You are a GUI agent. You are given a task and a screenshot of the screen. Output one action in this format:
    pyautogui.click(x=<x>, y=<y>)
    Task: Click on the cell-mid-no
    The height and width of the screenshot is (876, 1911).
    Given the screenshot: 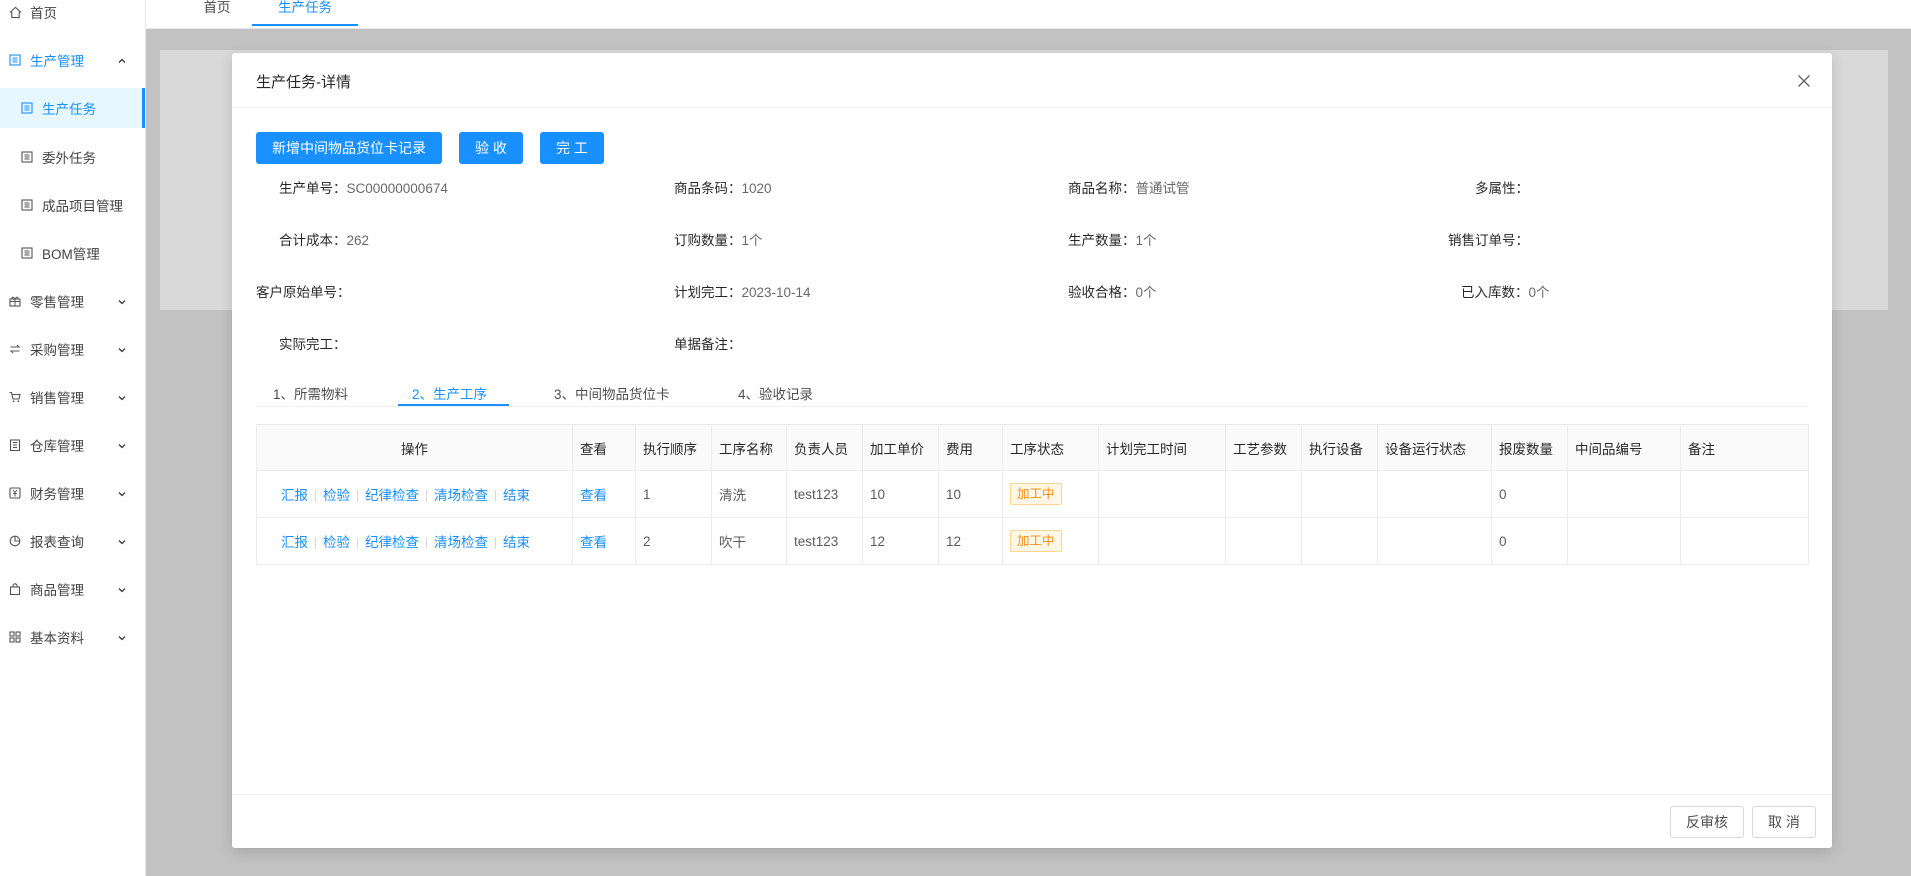 What is the action you would take?
    pyautogui.click(x=1624, y=494)
    